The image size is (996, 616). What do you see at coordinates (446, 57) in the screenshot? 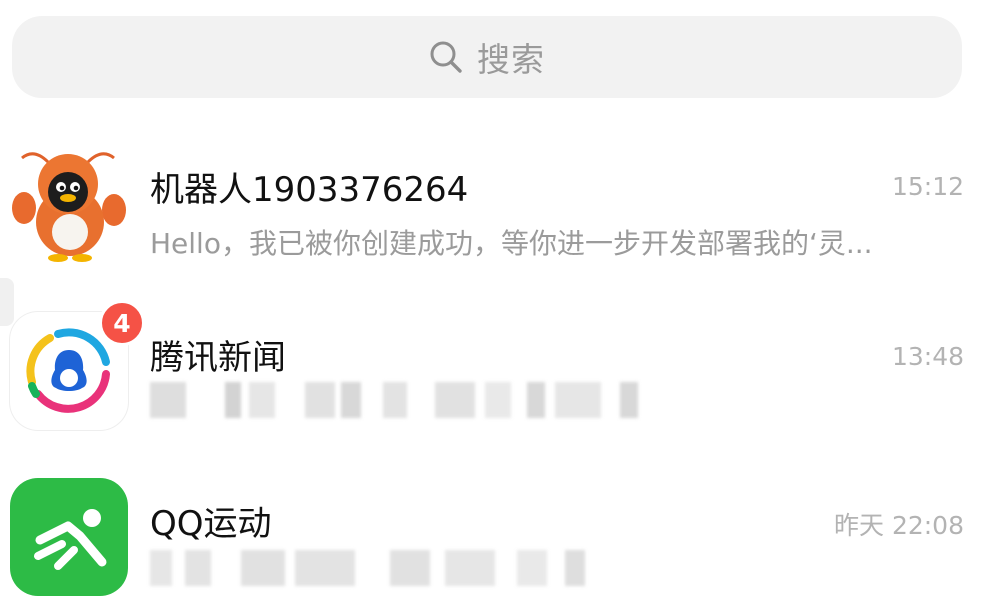
I see `search-icon` at bounding box center [446, 57].